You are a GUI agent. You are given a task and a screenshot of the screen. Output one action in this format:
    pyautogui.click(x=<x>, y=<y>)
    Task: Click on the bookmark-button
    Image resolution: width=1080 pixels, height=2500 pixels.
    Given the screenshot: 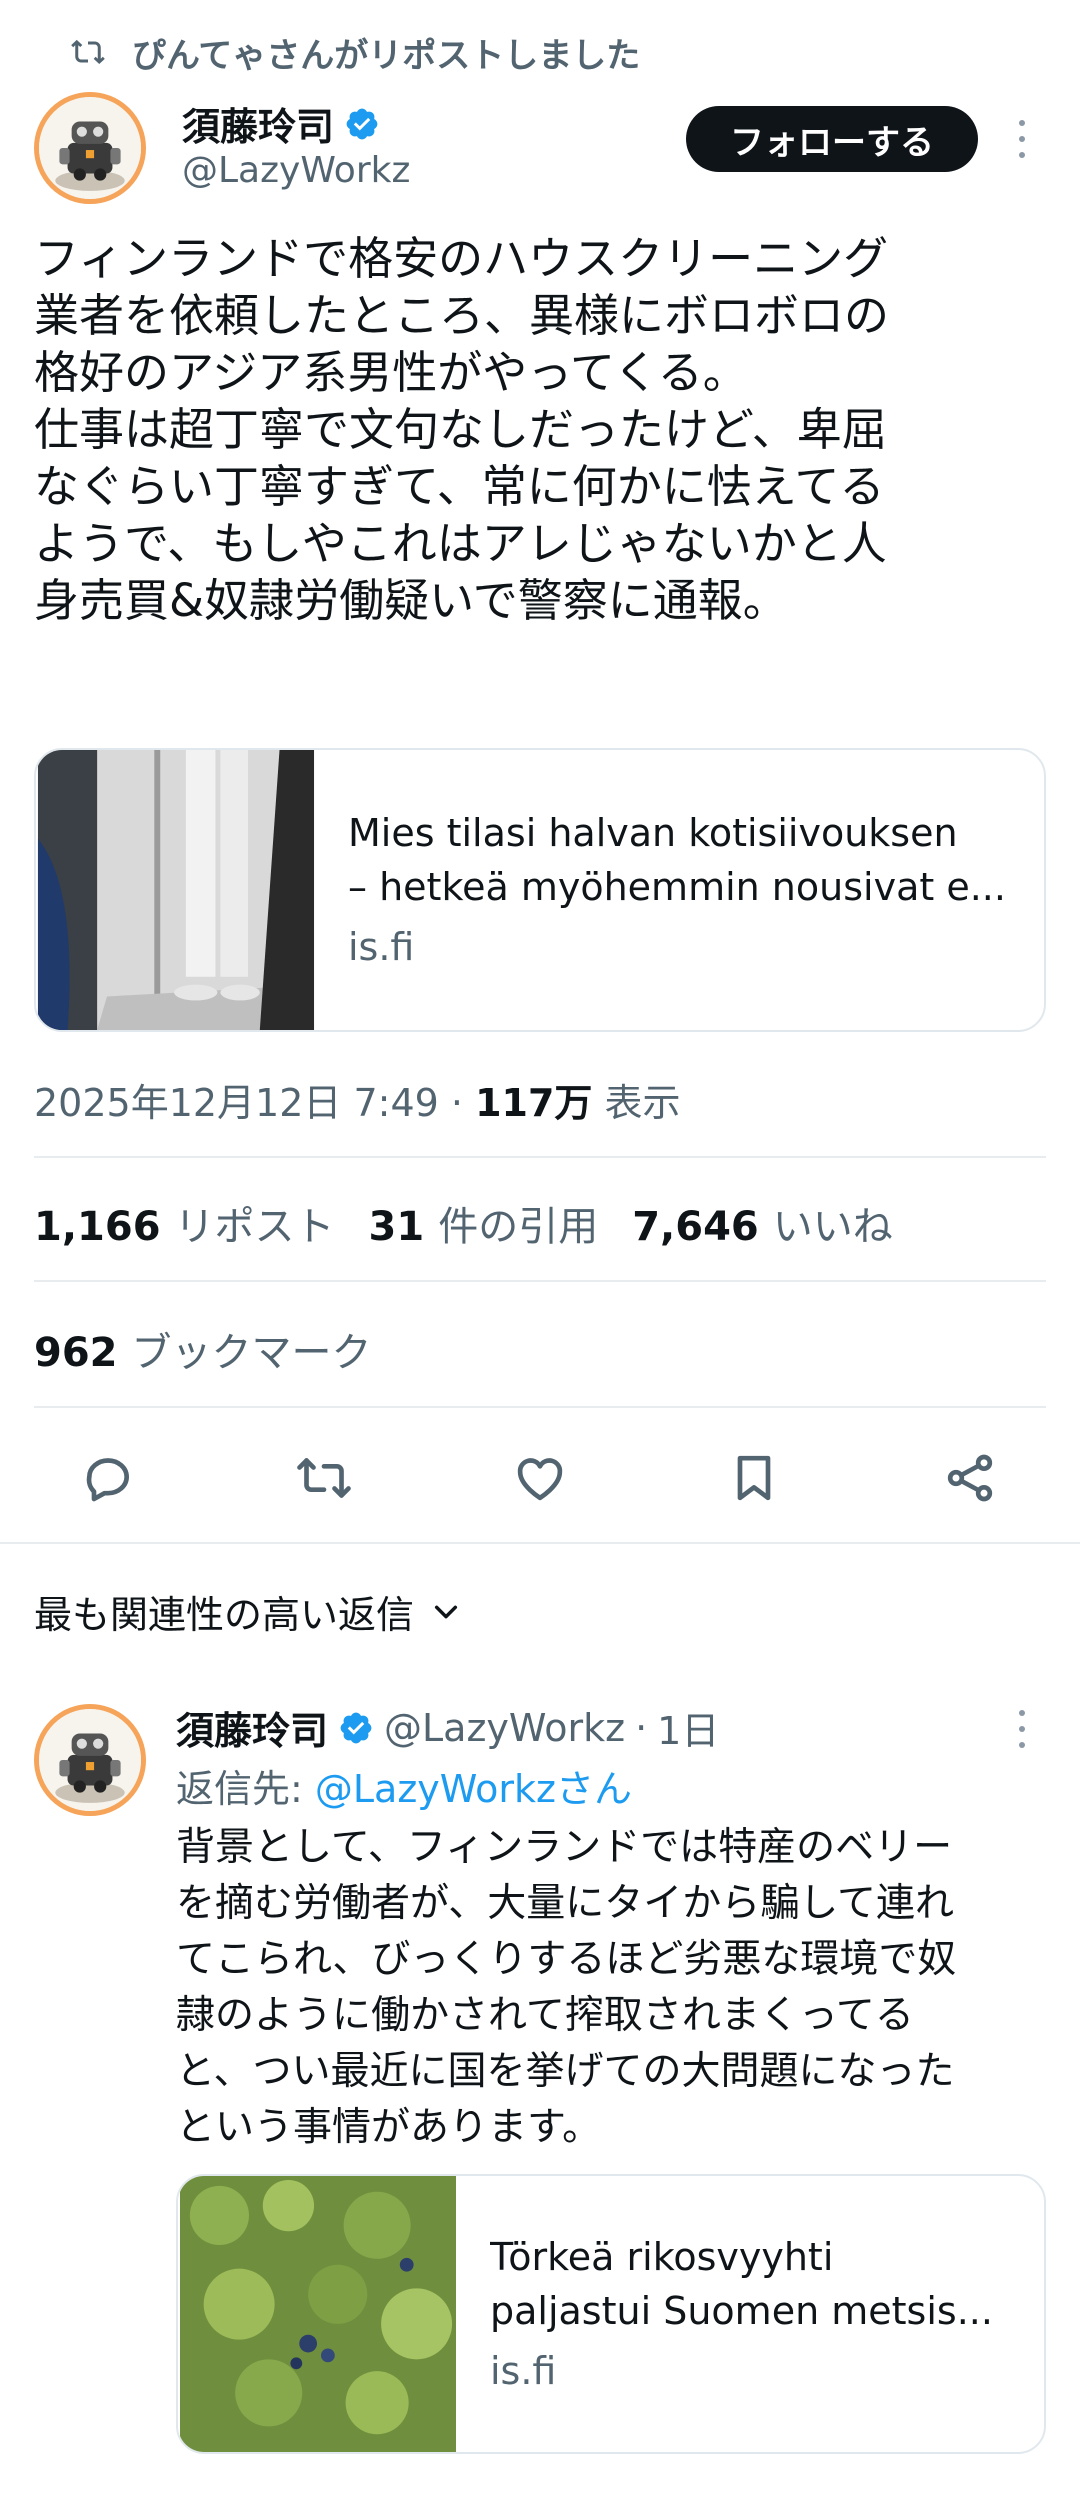 What is the action you would take?
    pyautogui.click(x=754, y=1478)
    